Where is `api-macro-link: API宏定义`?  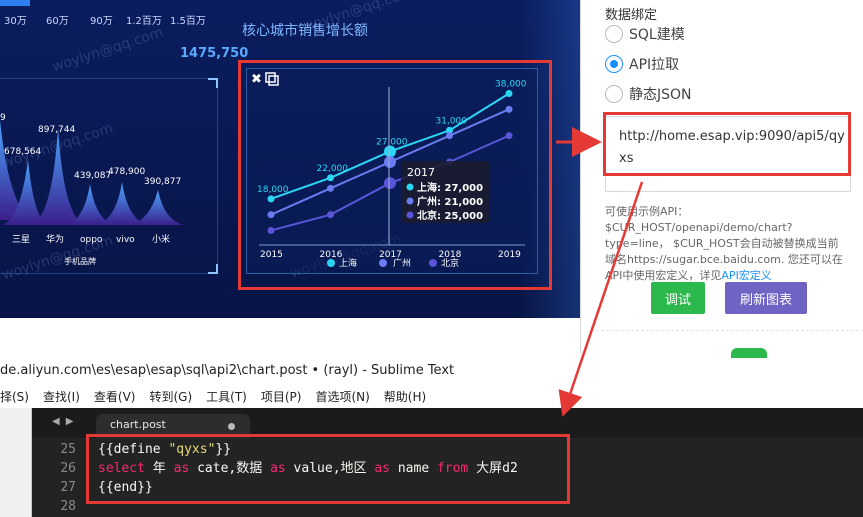
api-macro-link: API宏定义 is located at coordinates (746, 275).